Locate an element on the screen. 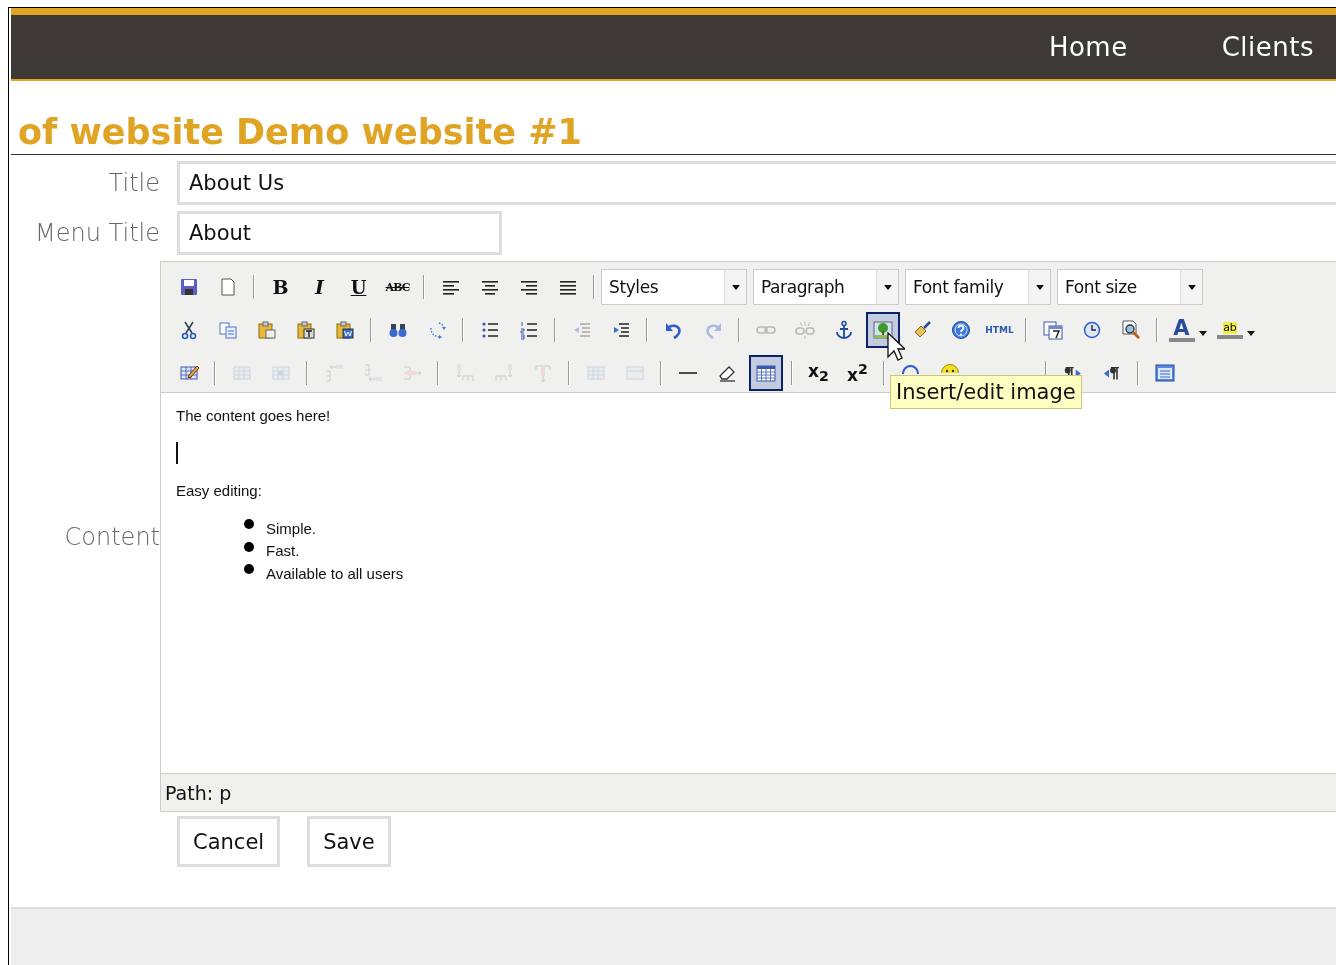 The image size is (1336, 965). dropdown-select: Paragraph is located at coordinates (826, 287).